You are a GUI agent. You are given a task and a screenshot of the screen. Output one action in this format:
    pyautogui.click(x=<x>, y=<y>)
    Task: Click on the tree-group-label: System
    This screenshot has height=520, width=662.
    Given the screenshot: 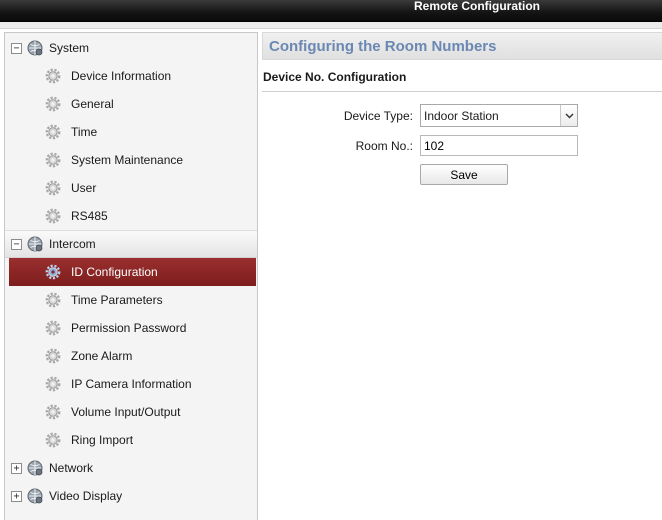 What is the action you would take?
    pyautogui.click(x=69, y=48)
    